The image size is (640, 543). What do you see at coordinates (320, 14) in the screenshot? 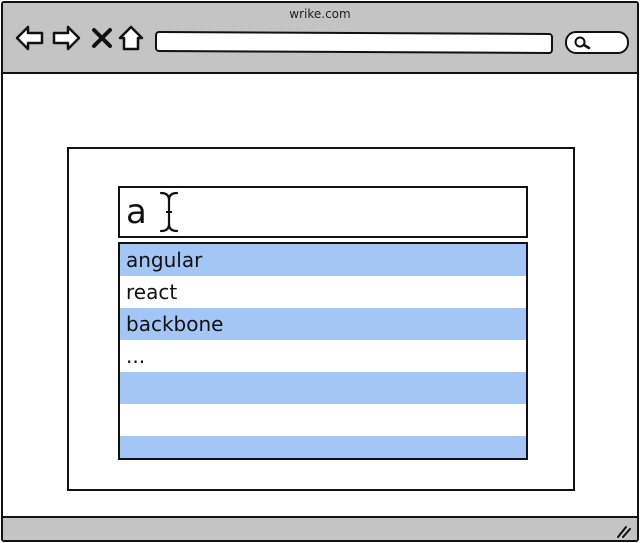
I see `window-title: wrike.com` at bounding box center [320, 14].